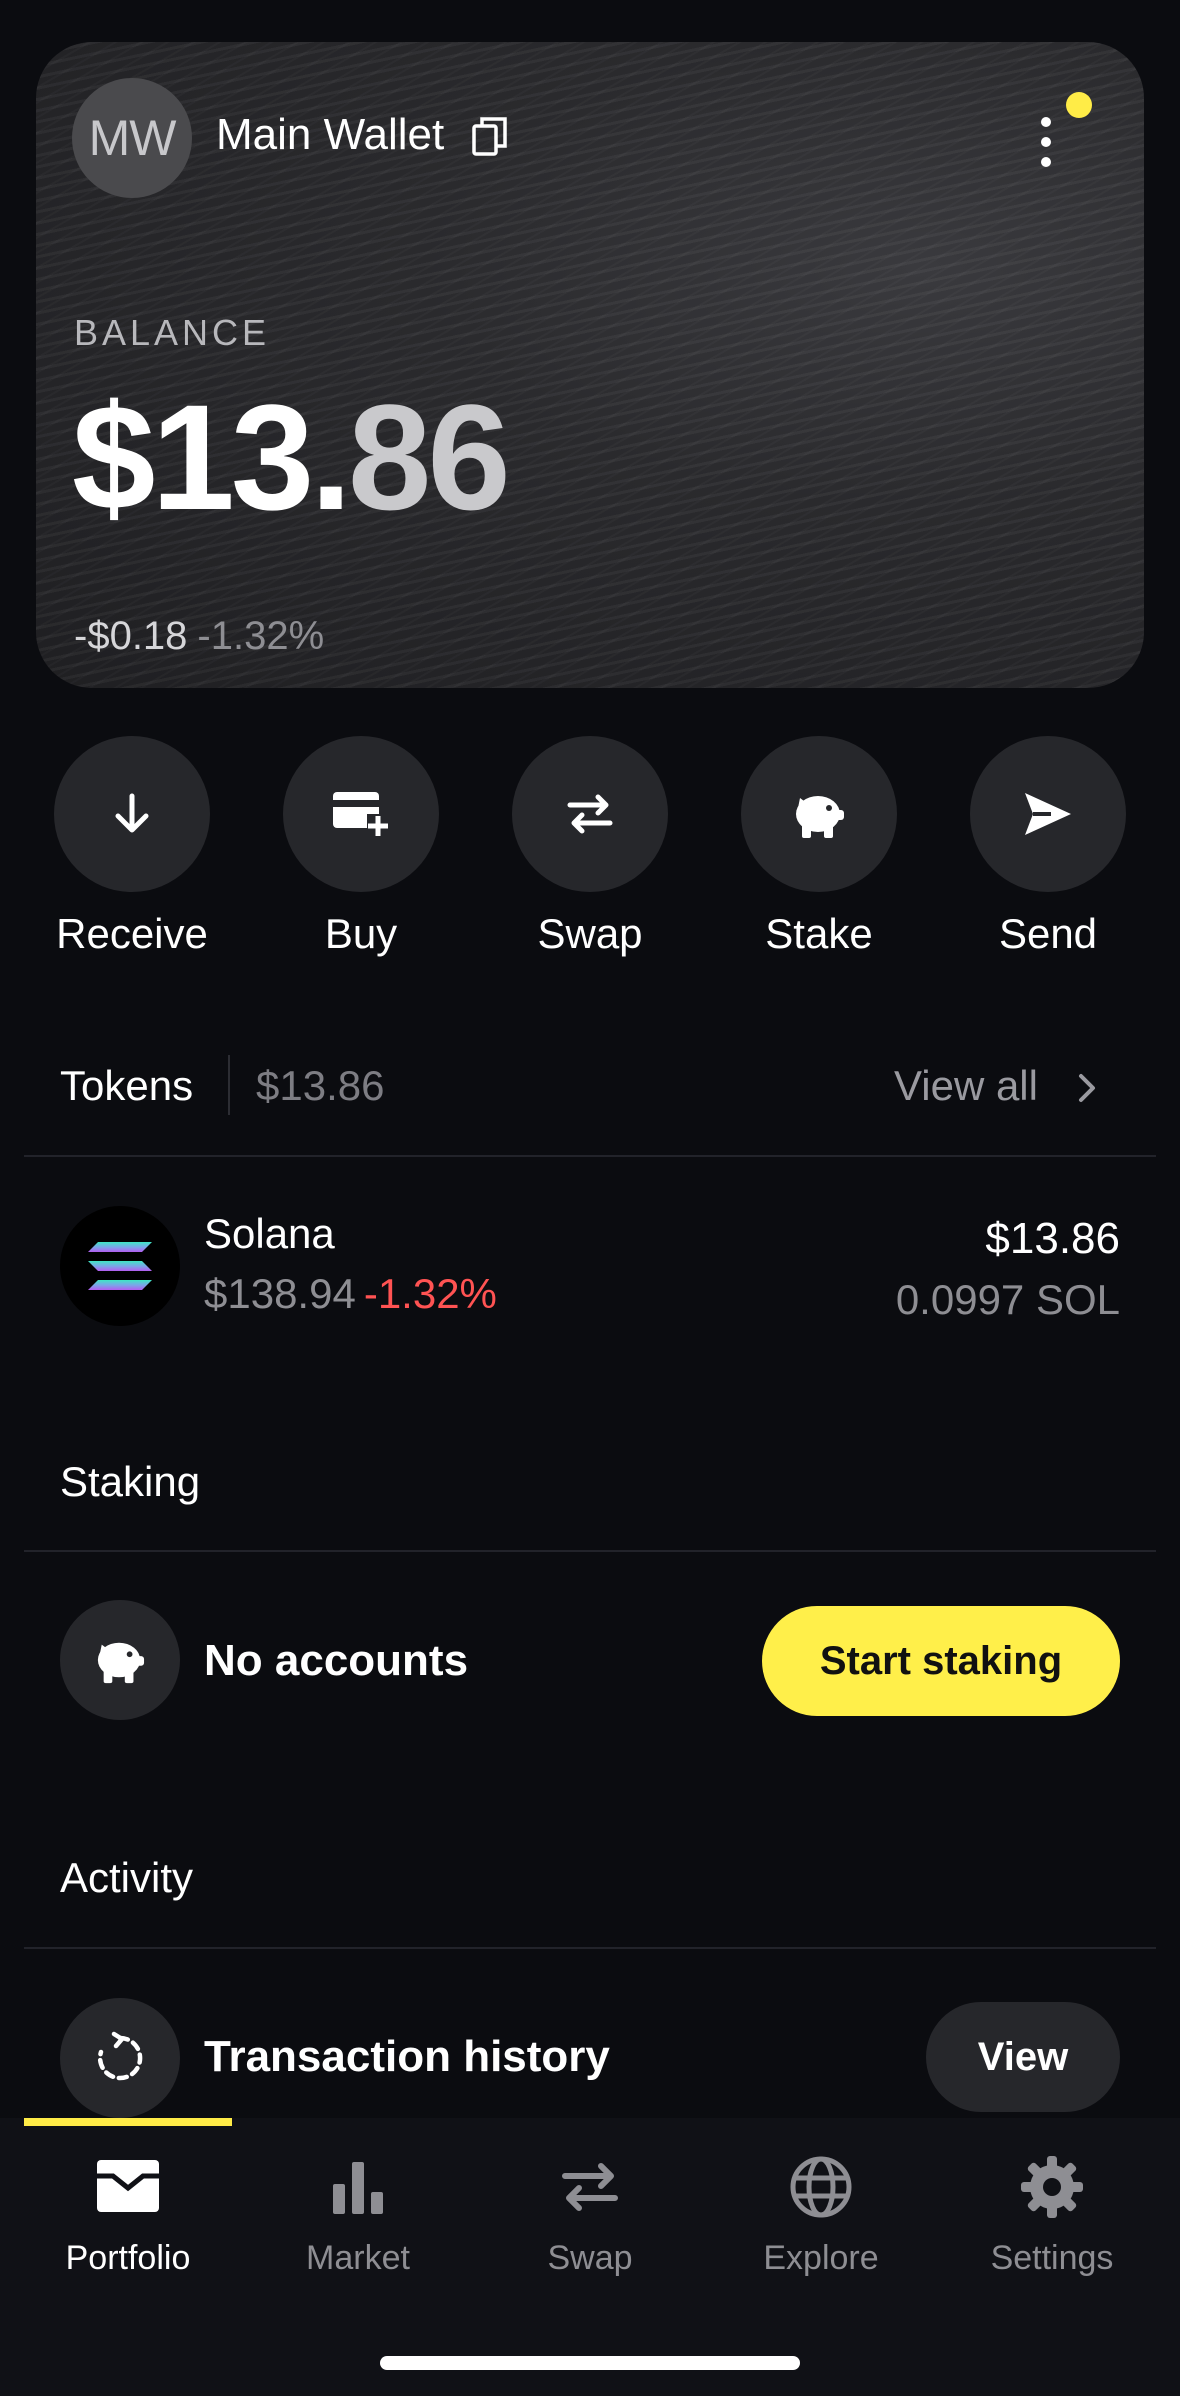  I want to click on token-amount: 0.0997 SOL, so click(1007, 1299).